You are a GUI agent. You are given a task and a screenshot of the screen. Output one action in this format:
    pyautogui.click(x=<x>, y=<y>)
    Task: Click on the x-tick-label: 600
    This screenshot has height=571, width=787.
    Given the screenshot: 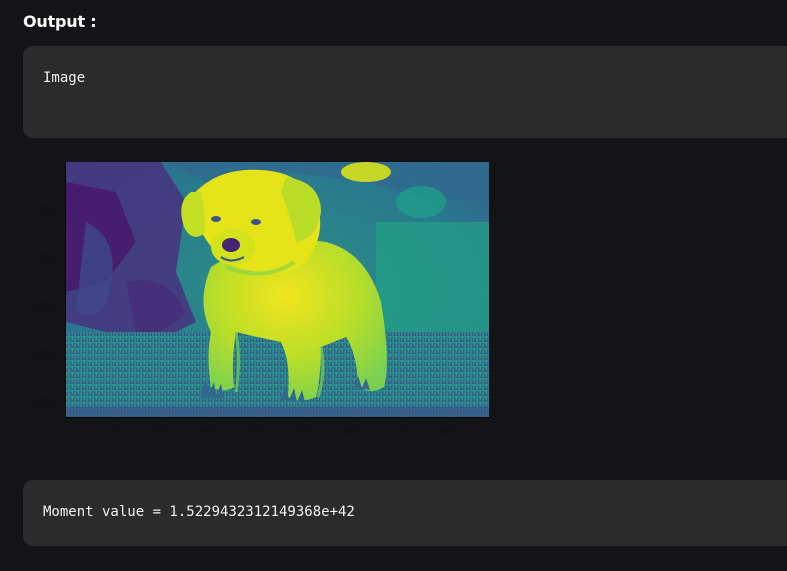 What is the action you would take?
    pyautogui.click(x=354, y=432)
    